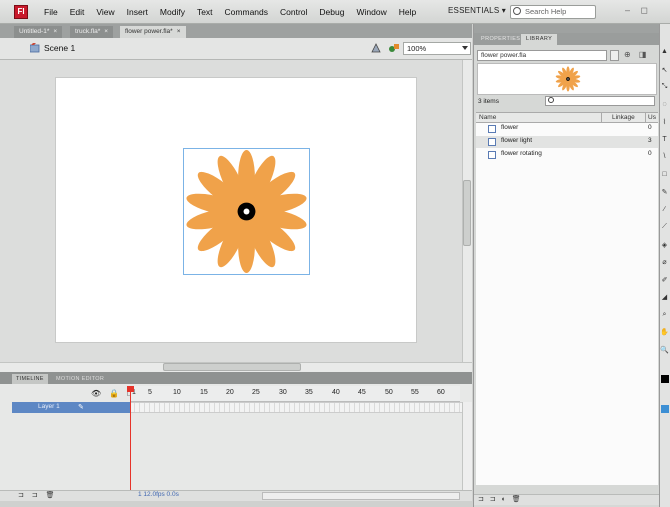  Describe the element at coordinates (256, 392) in the screenshot. I see `frame-number: 25` at that location.